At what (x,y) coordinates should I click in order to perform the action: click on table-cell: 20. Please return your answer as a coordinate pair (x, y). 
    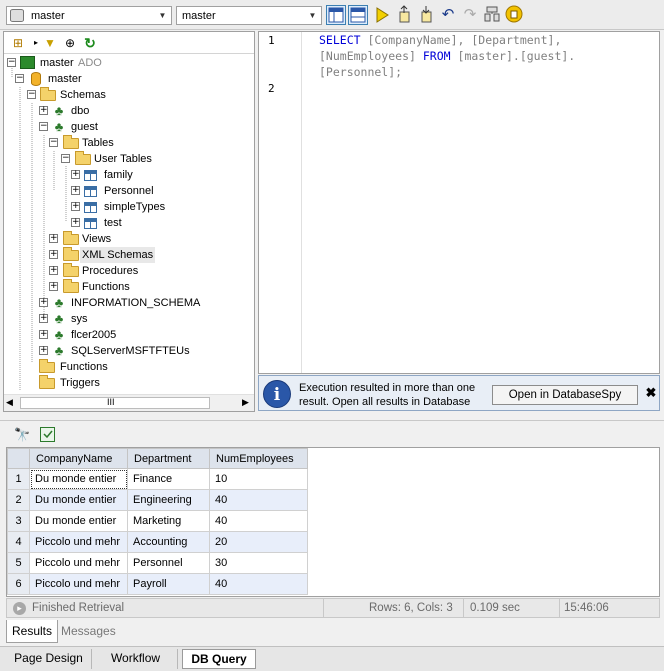
    Looking at the image, I should click on (258, 542).